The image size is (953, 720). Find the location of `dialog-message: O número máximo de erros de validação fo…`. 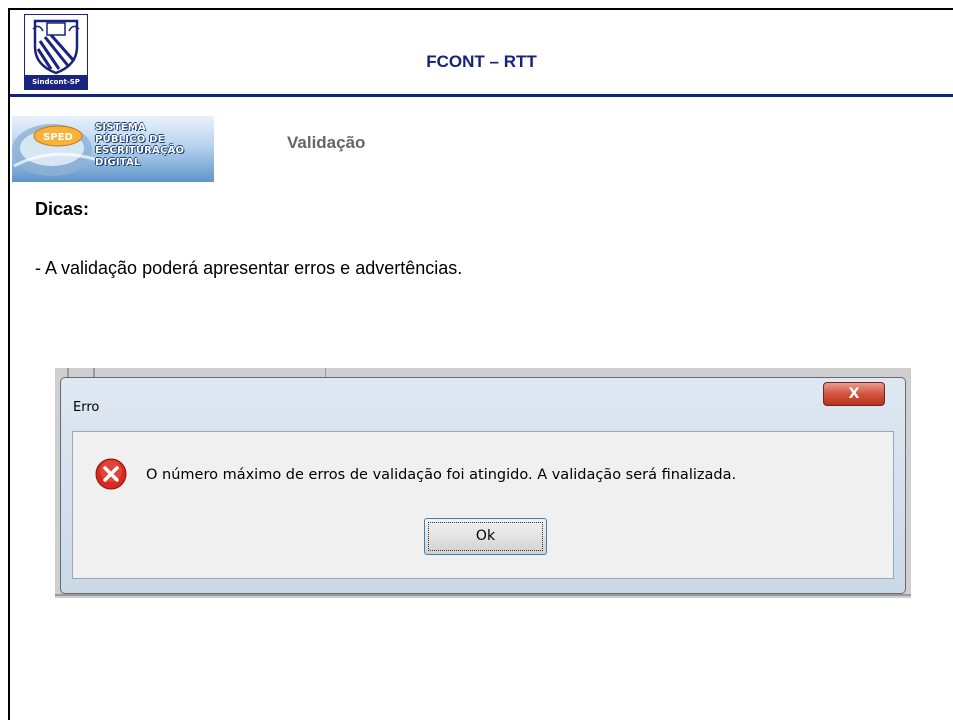

dialog-message: O número máximo de erros de validação fo… is located at coordinates (441, 475).